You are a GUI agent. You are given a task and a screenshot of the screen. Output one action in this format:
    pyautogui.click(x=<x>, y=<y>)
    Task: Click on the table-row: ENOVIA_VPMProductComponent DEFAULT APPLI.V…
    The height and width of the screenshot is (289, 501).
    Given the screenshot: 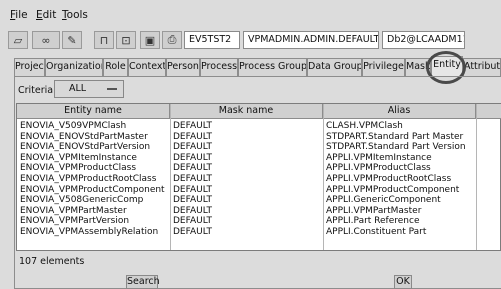 What is the action you would take?
    pyautogui.click(x=259, y=190)
    